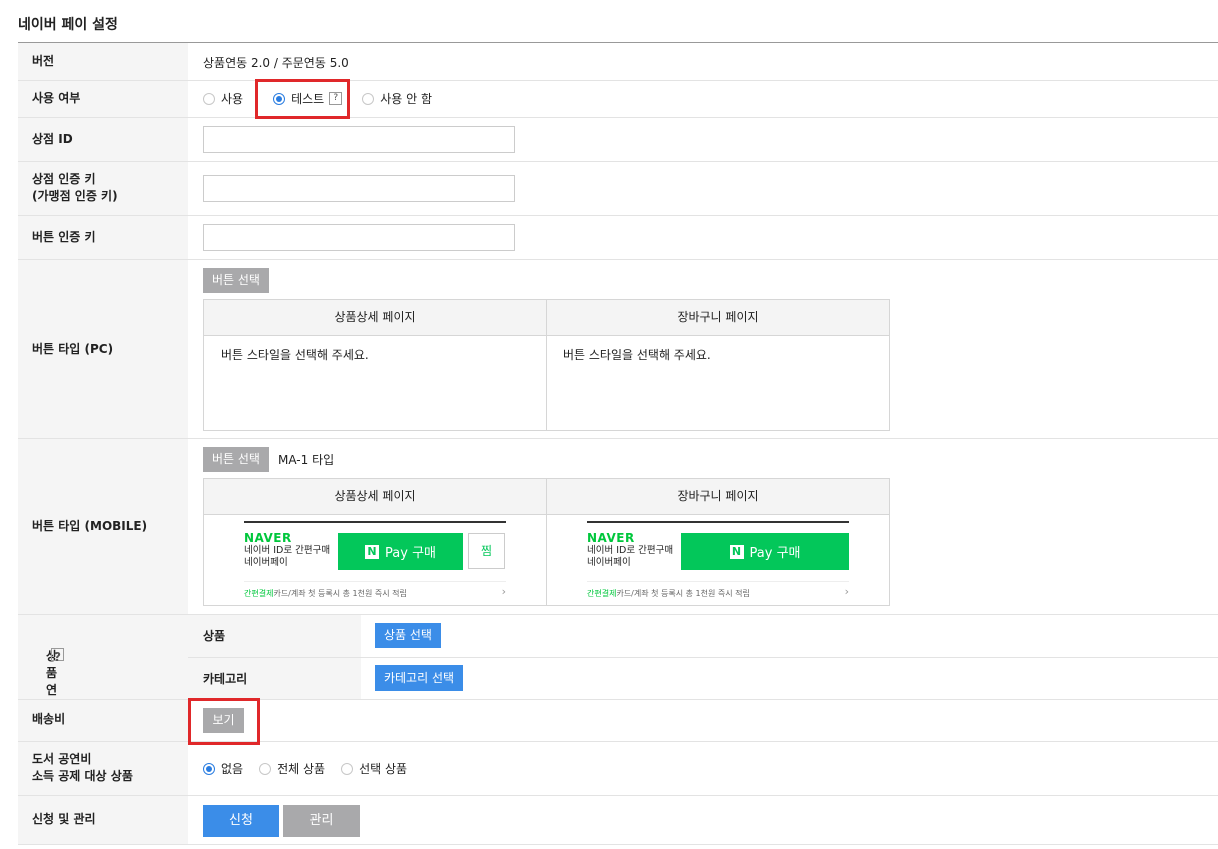  Describe the element at coordinates (486, 551) in the screenshot. I see `zzim-button: 찜` at that location.